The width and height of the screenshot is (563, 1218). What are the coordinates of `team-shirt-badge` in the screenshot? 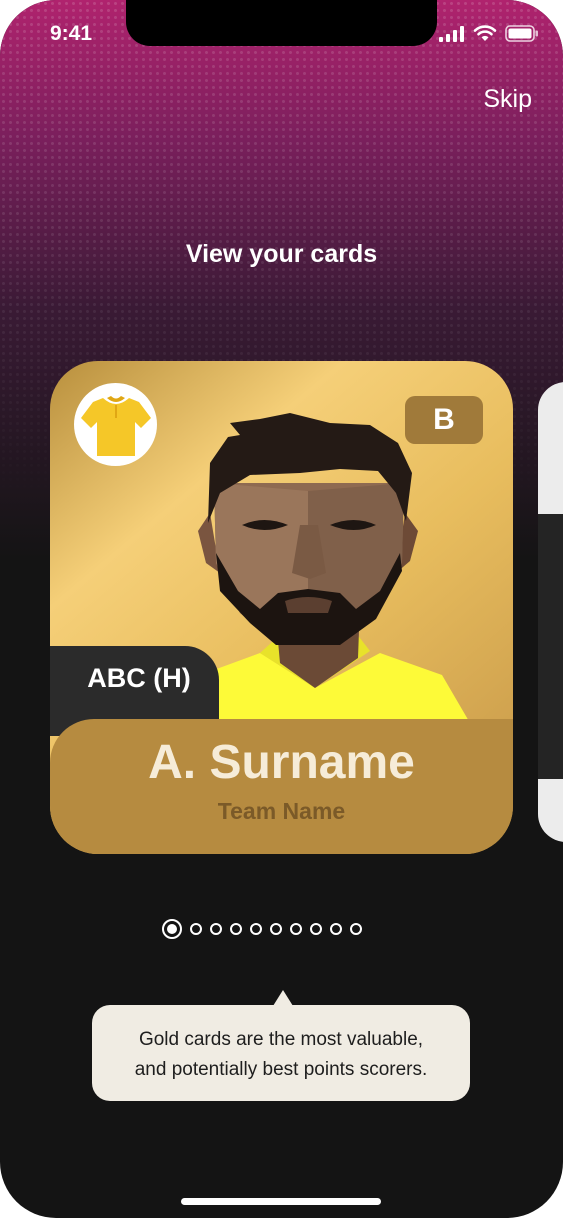 It's located at (115, 424).